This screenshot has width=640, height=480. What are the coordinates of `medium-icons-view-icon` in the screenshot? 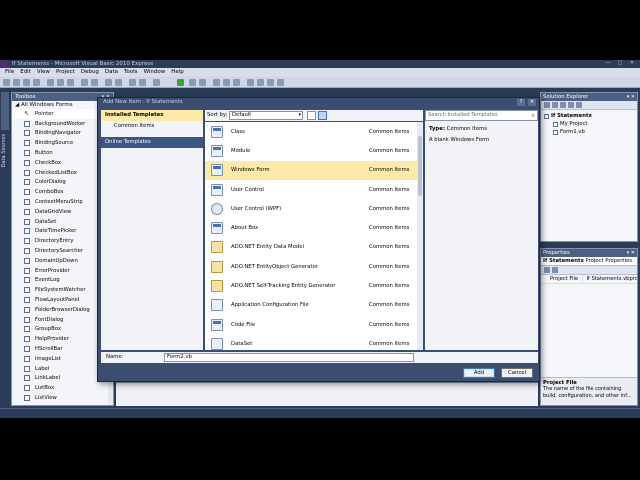 It's located at (322, 115).